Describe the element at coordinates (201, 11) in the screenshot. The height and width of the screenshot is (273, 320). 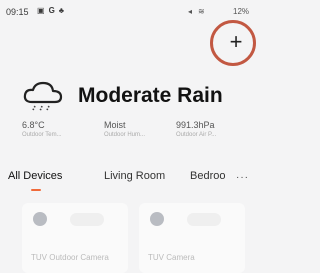
I see `wifi-icon: ≋` at that location.